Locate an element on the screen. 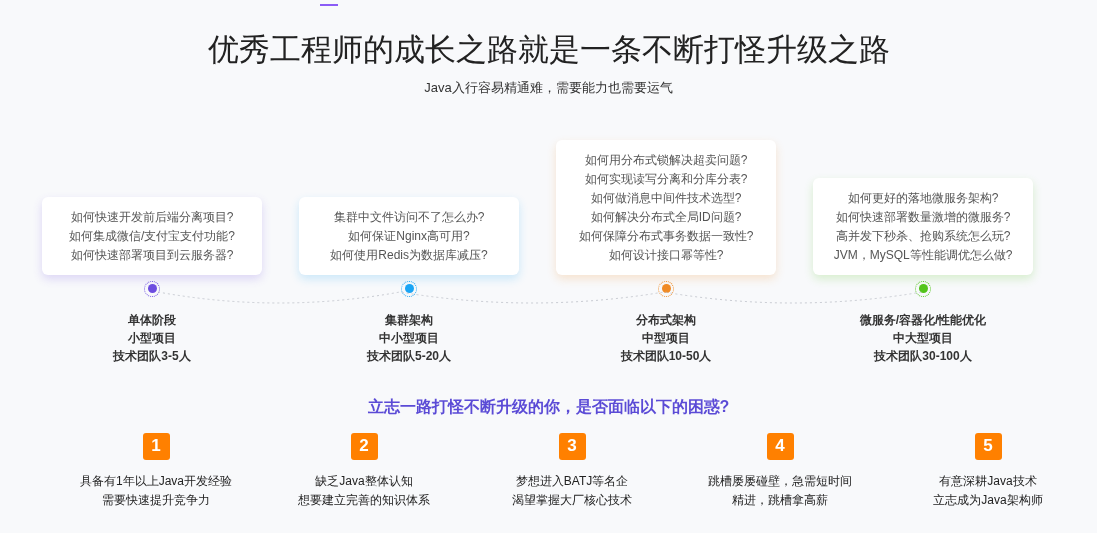  question-text: 高并发下秒杀、抢购系统怎么玩? is located at coordinates (923, 235).